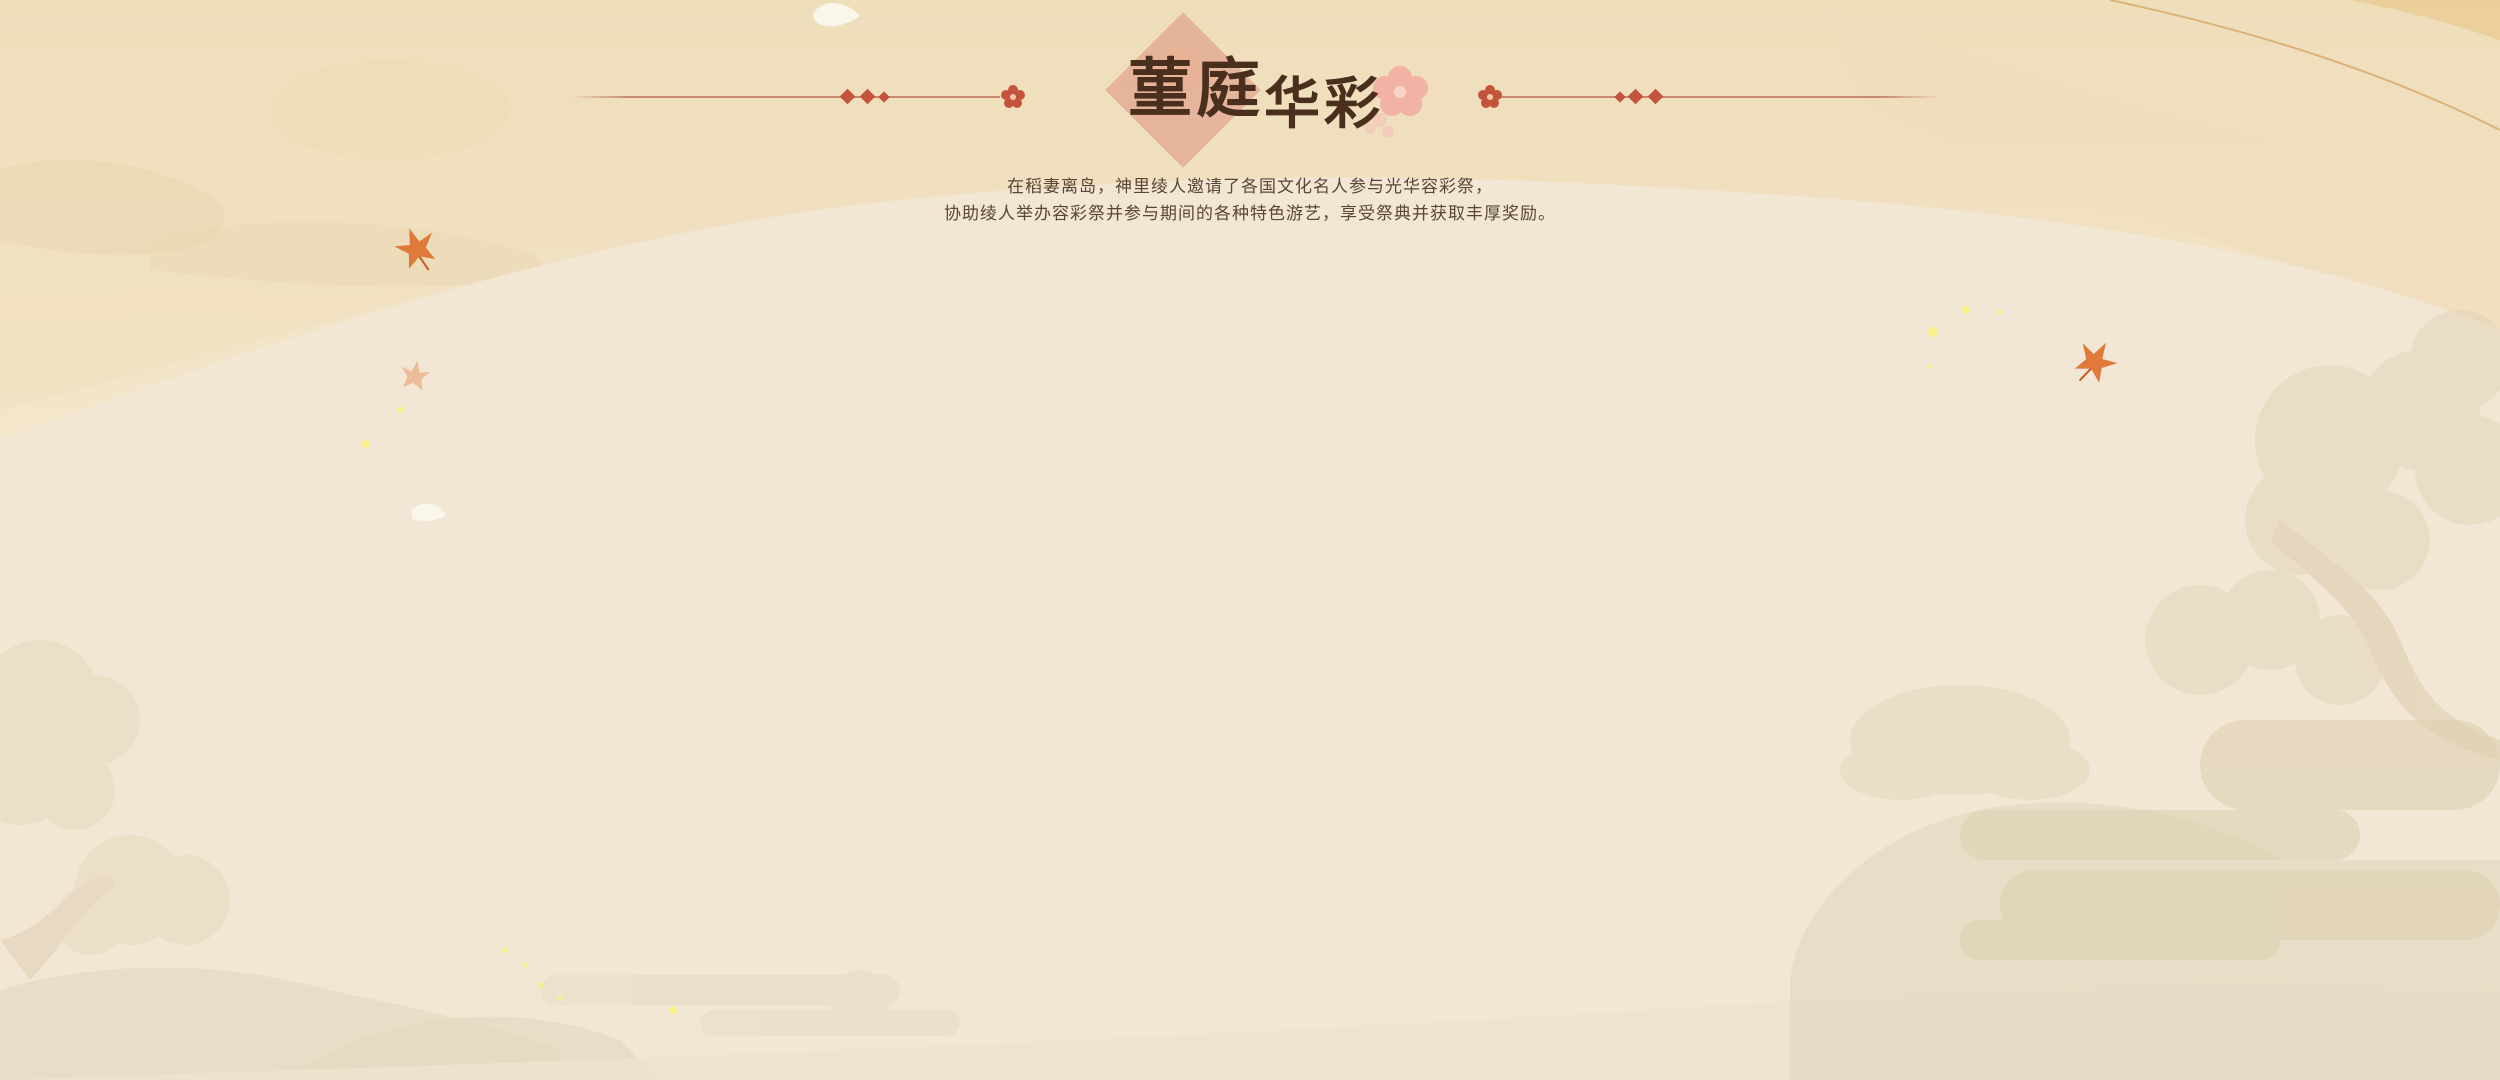 This screenshot has height=1080, width=2500. I want to click on title-char: 彩, so click(1354, 104).